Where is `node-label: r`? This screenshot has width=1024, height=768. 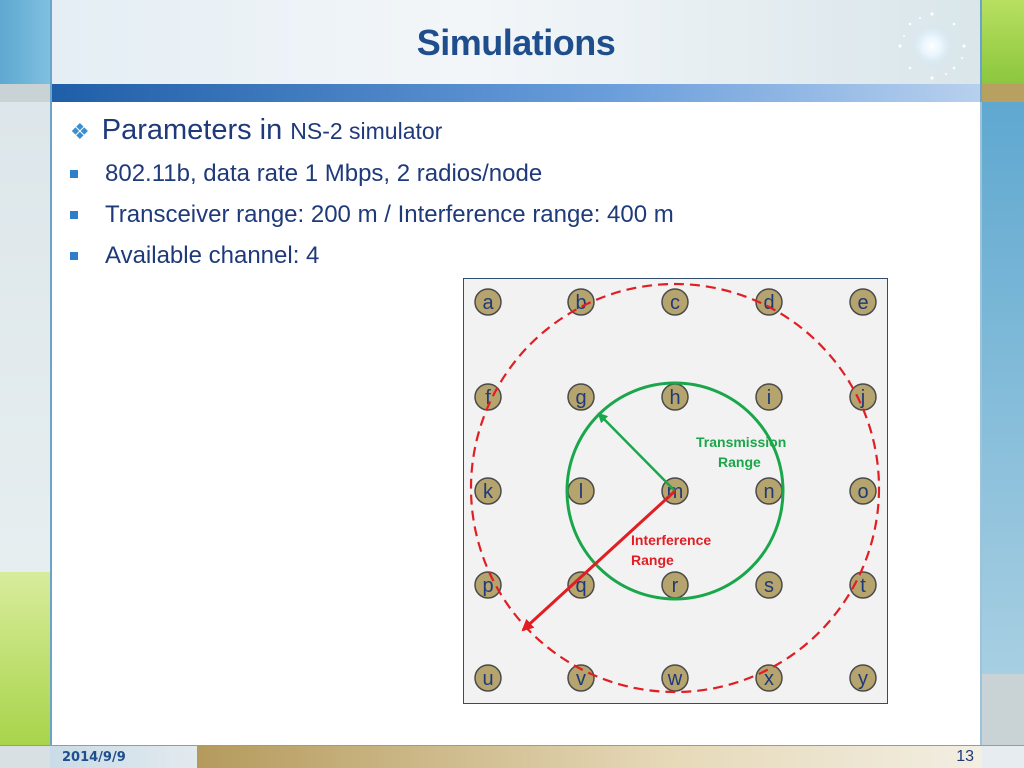
node-label: r is located at coordinates (675, 586).